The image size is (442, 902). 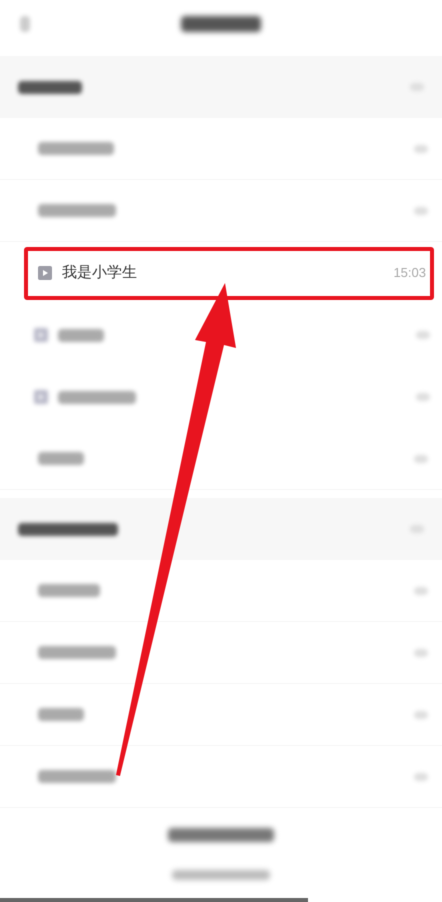 I want to click on highlight-frame: 我是小学生 15:03, so click(x=229, y=273).